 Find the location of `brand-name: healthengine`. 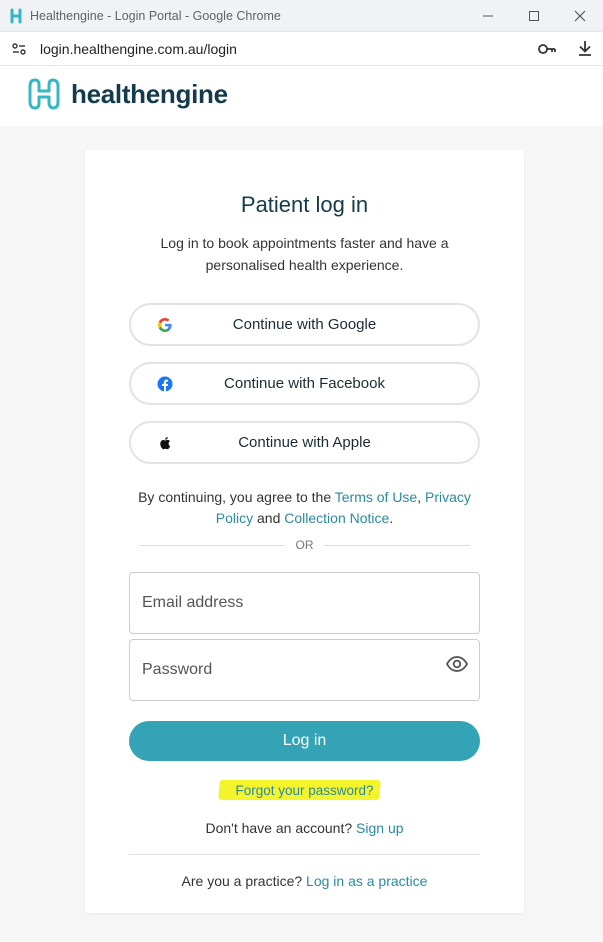

brand-name: healthengine is located at coordinates (149, 94).